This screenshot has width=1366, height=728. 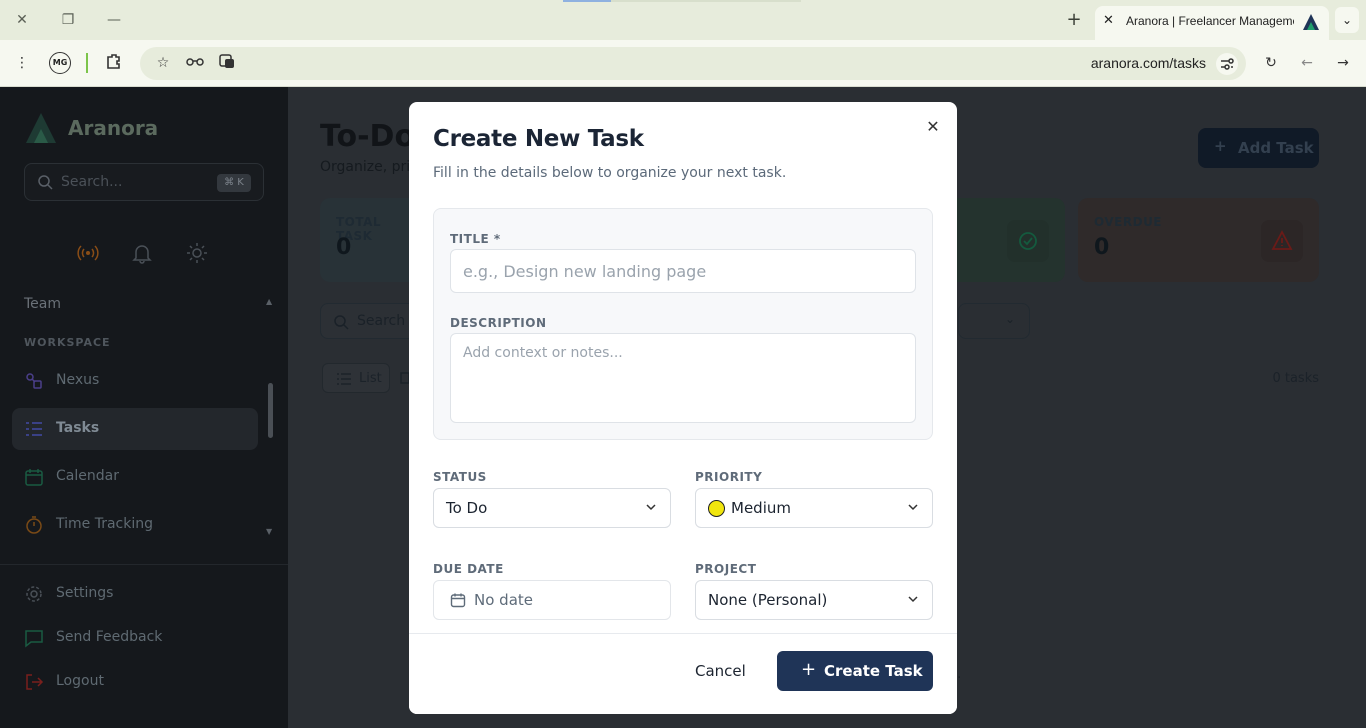 I want to click on chevron-down-icon: ⌄, so click(x=1009, y=319).